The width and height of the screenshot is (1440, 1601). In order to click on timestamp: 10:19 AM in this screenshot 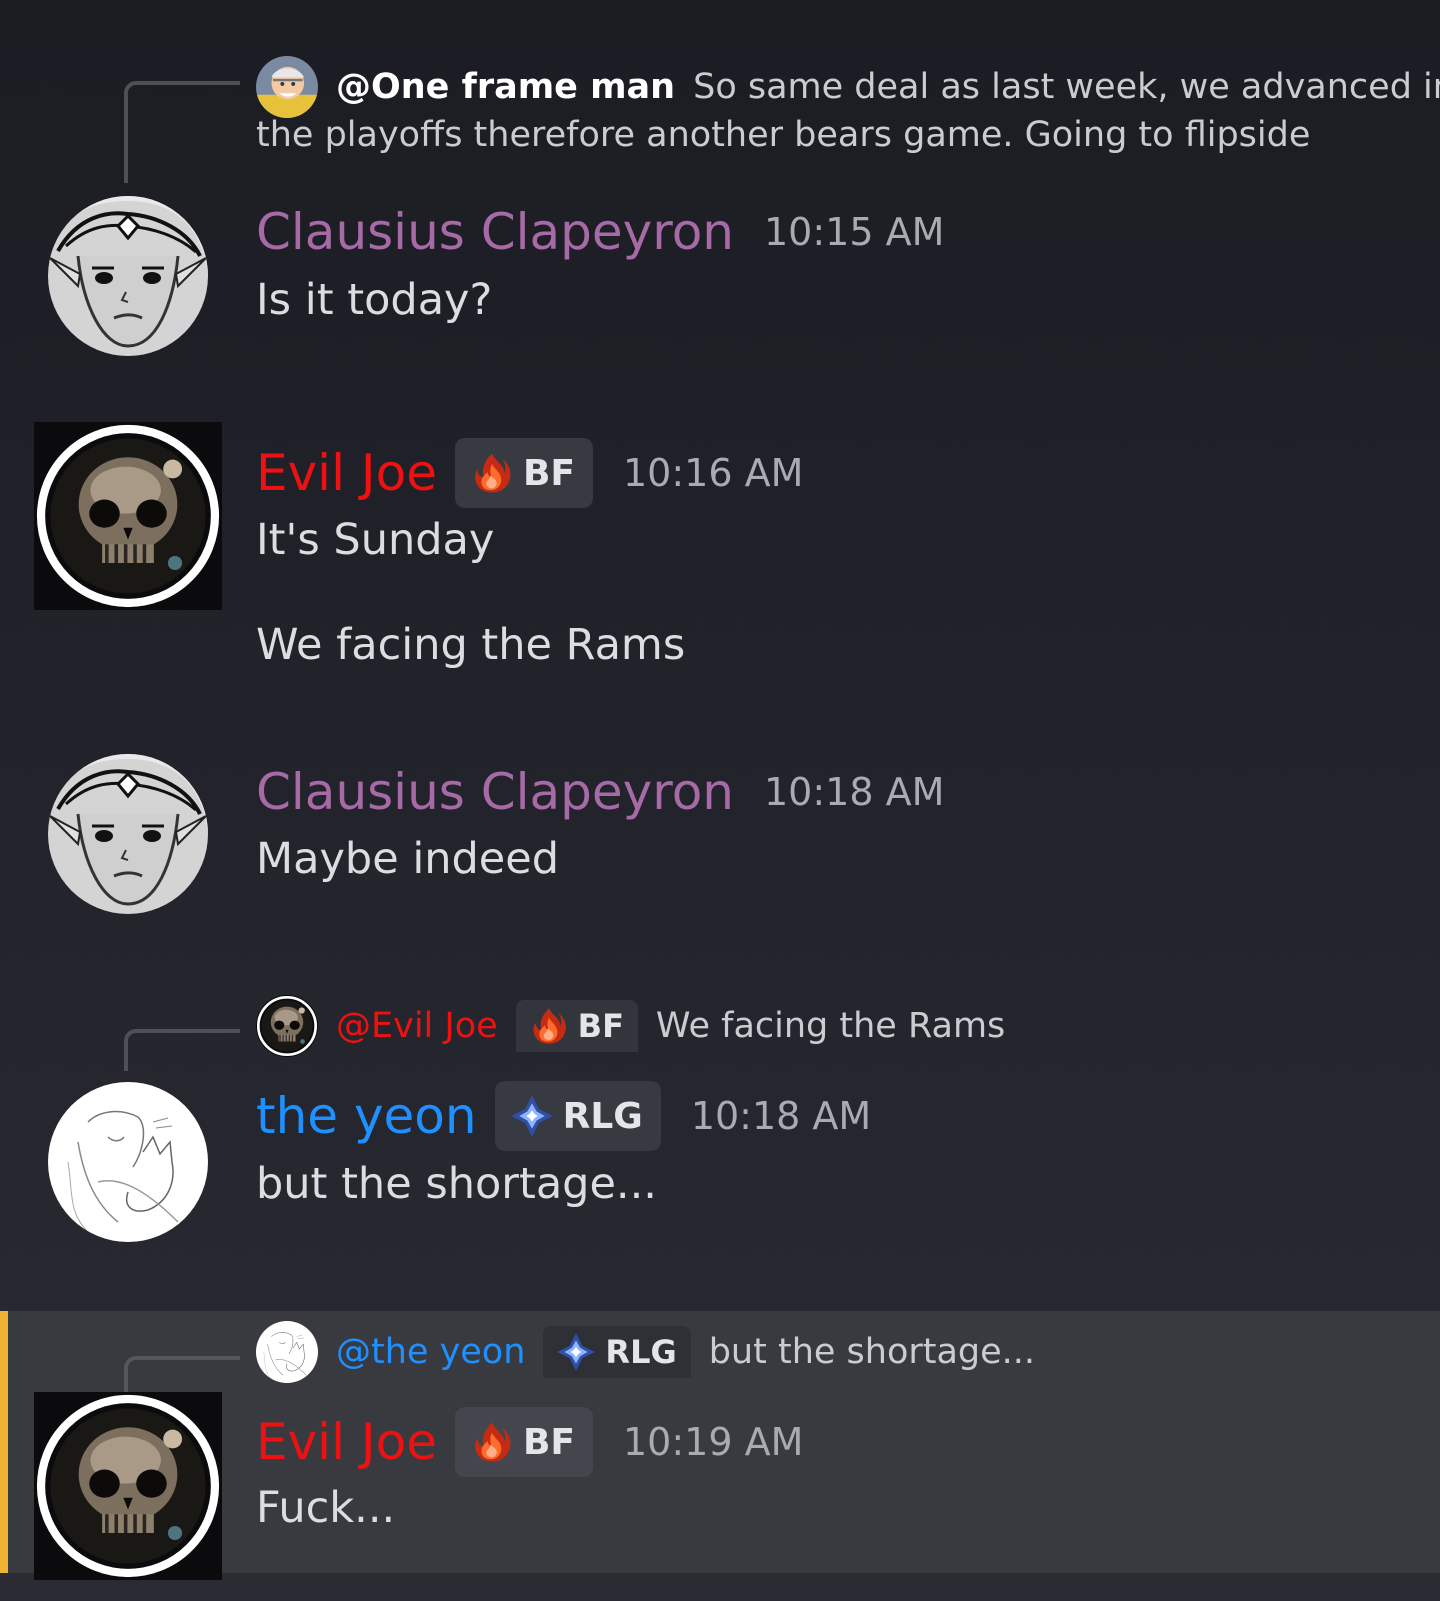, I will do `click(713, 1442)`.